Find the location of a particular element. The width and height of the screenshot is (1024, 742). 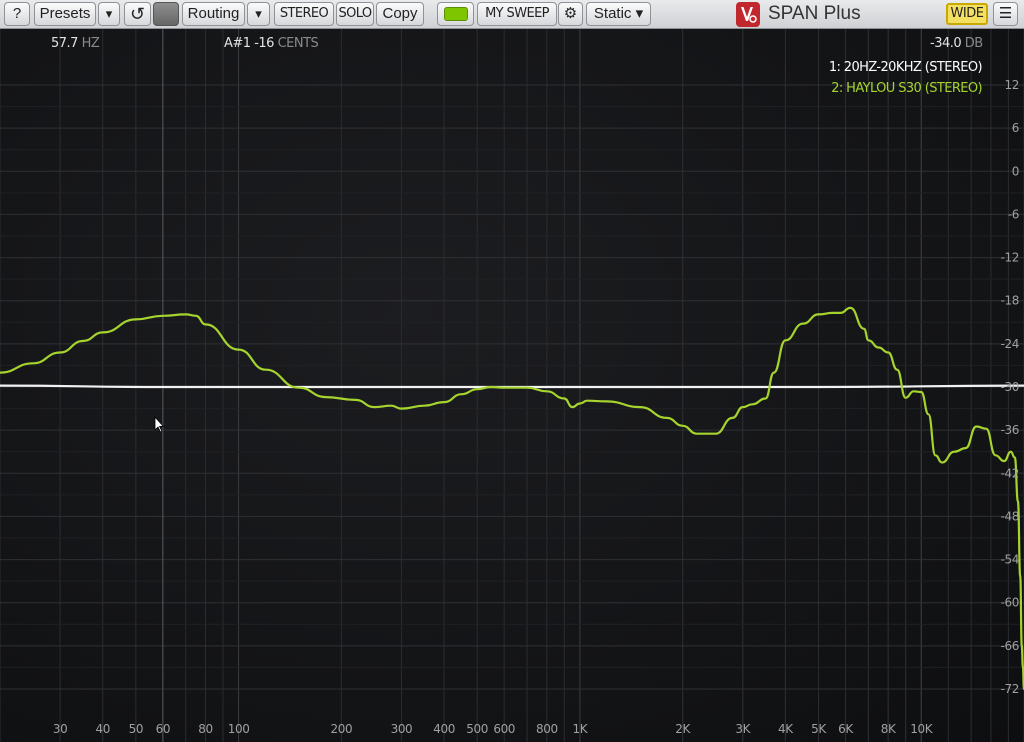

solo-button: SOLO is located at coordinates (355, 14).